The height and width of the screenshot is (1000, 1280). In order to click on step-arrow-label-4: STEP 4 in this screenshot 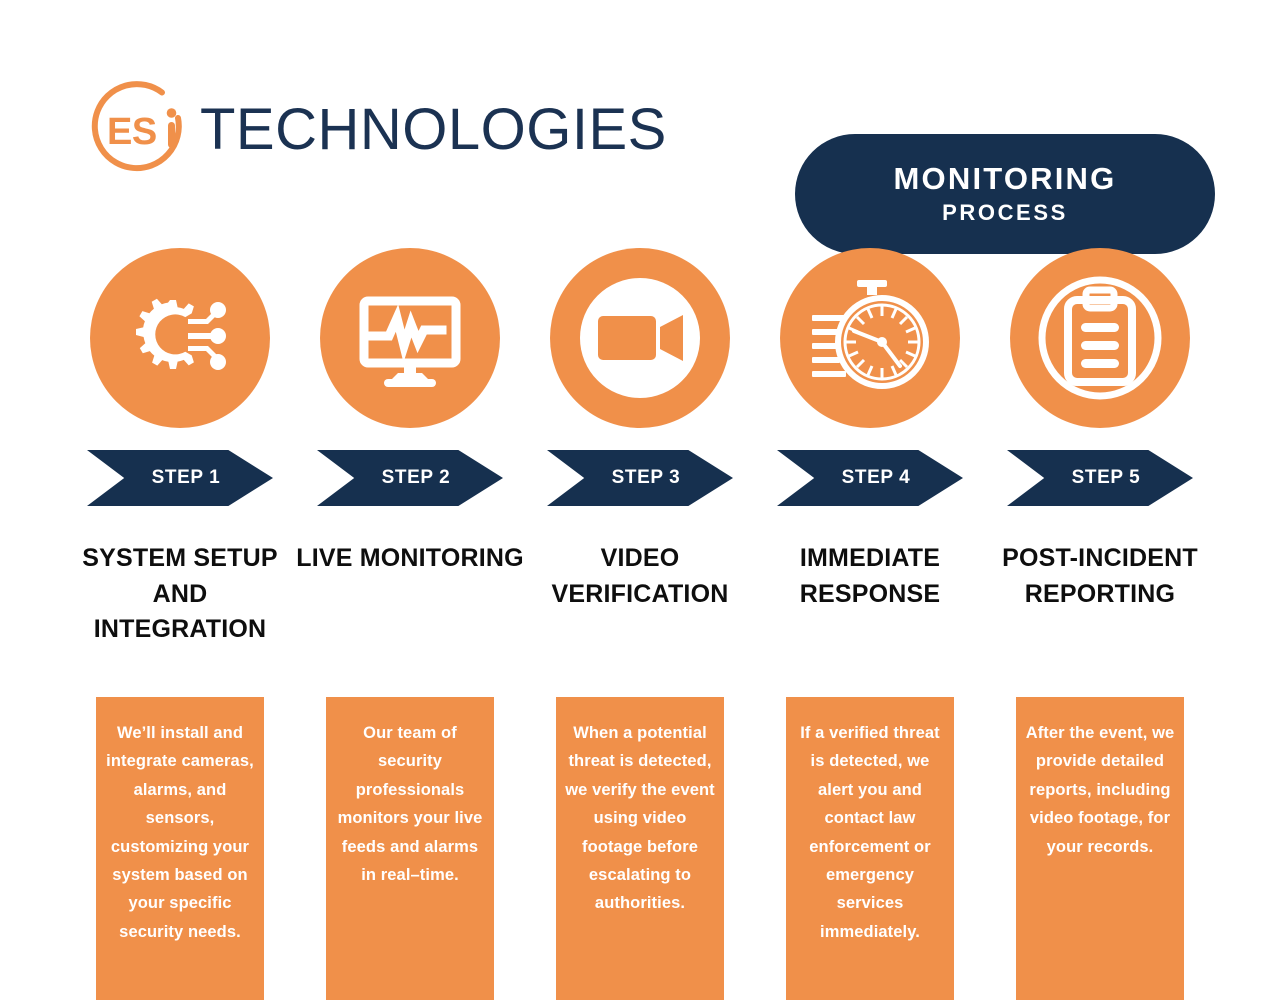, I will do `click(876, 477)`.